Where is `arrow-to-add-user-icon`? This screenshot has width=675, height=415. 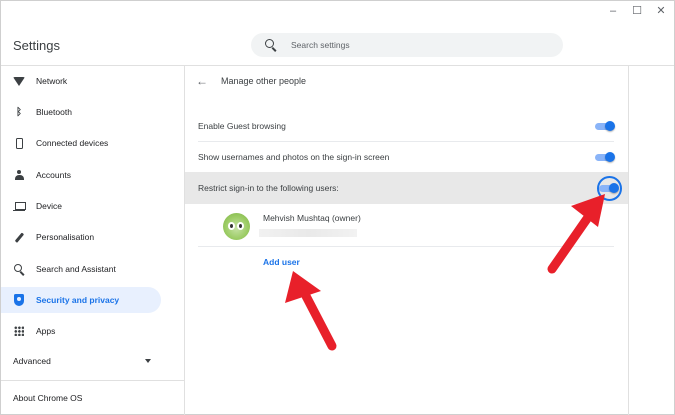
arrow-to-add-user-icon is located at coordinates (311, 311).